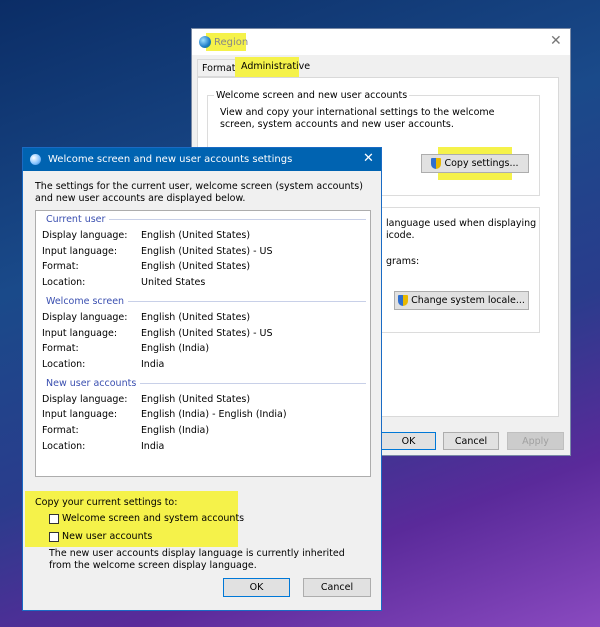  What do you see at coordinates (106, 502) in the screenshot?
I see `copy-label: Copy your current settings to:` at bounding box center [106, 502].